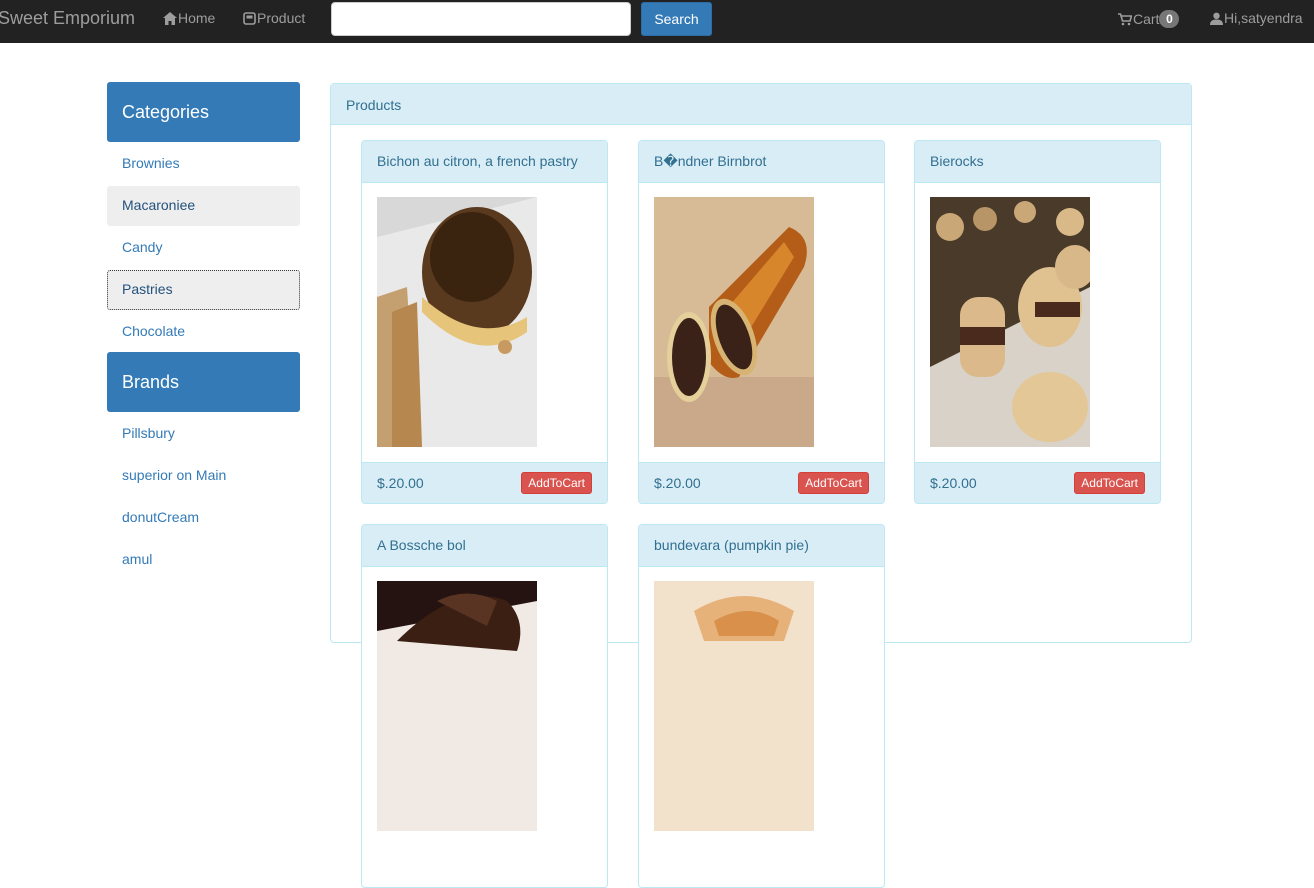 The image size is (1314, 888). I want to click on product-name: B�ndner Birnbrot, so click(761, 162).